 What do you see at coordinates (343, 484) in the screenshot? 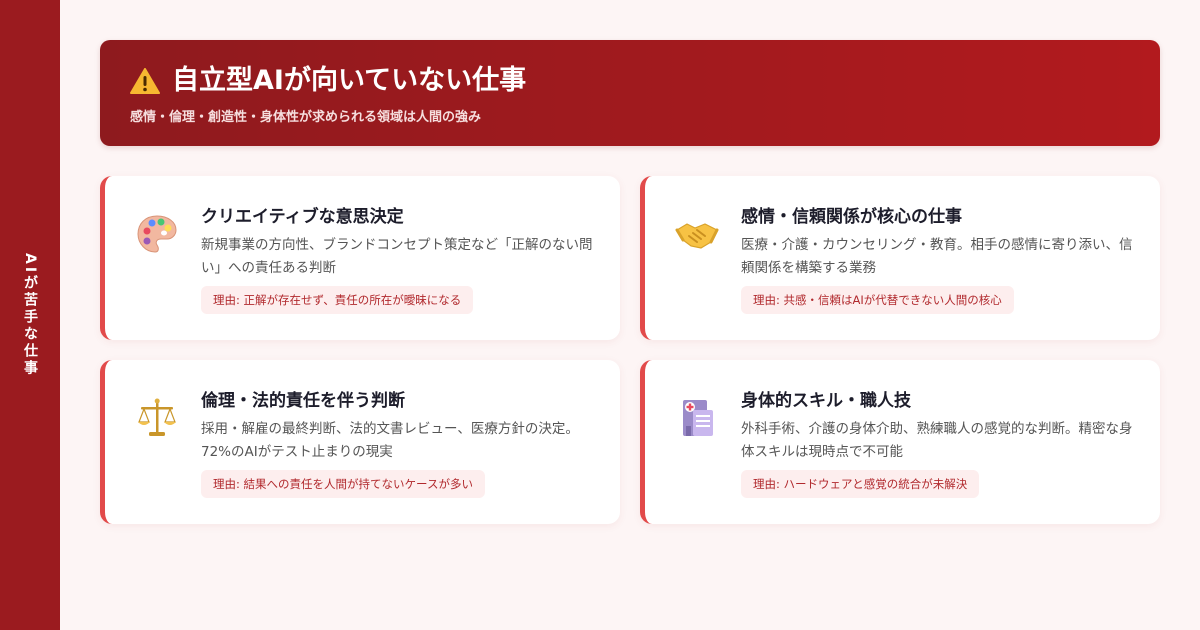
I see `reason-badge: 理由: 結果への責任を人間が持てないケースが多い` at bounding box center [343, 484].